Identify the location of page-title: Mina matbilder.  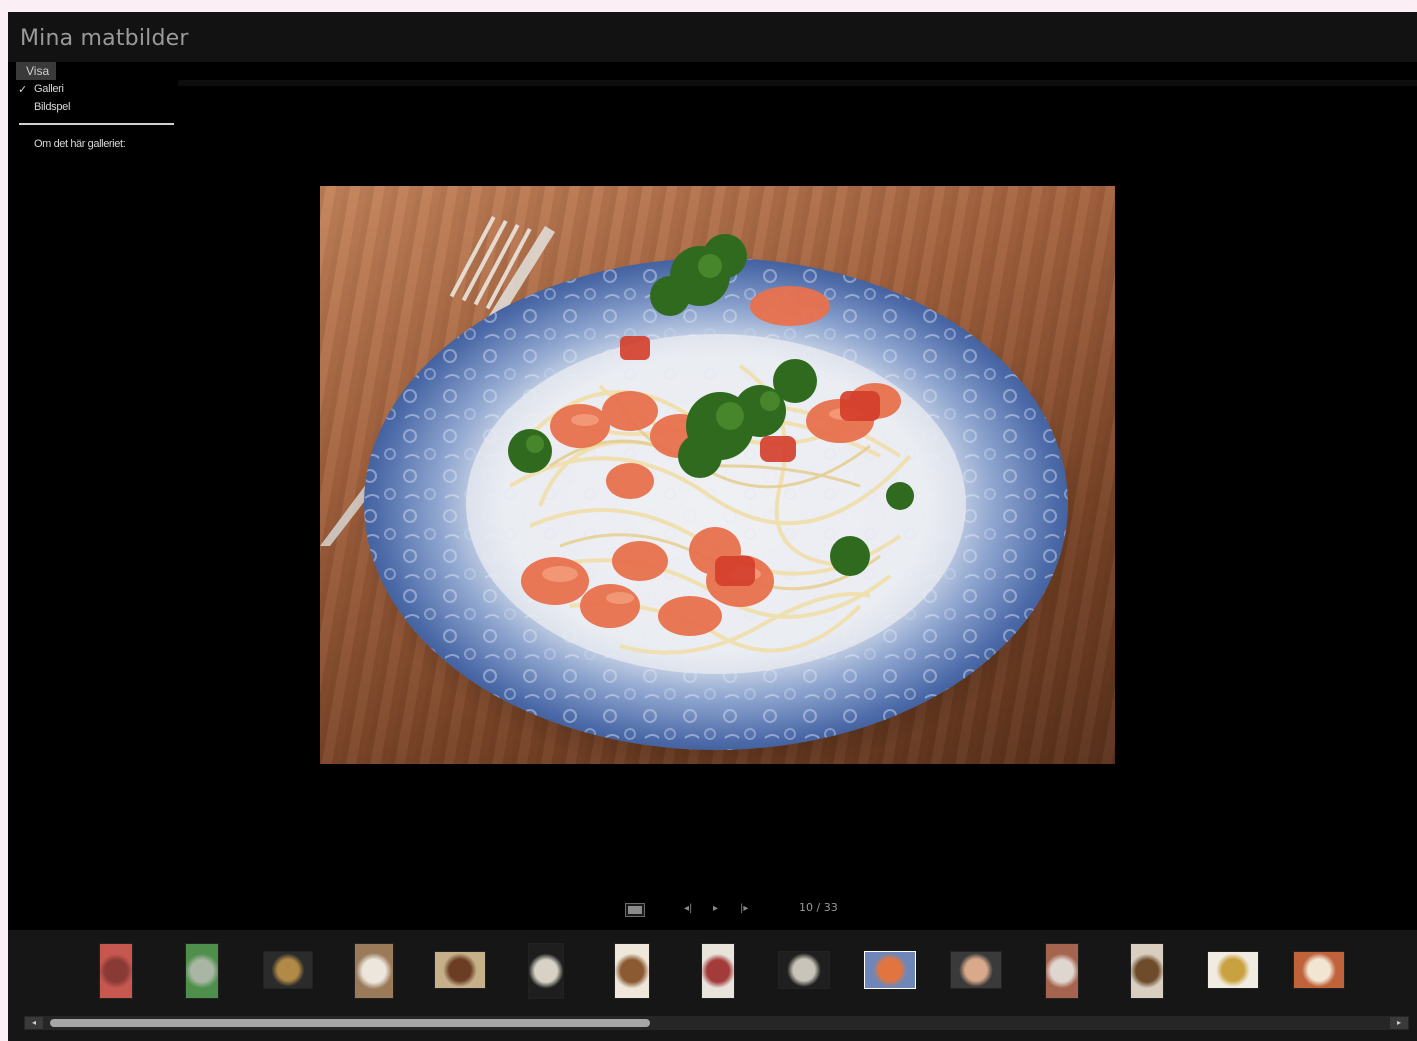
(104, 38).